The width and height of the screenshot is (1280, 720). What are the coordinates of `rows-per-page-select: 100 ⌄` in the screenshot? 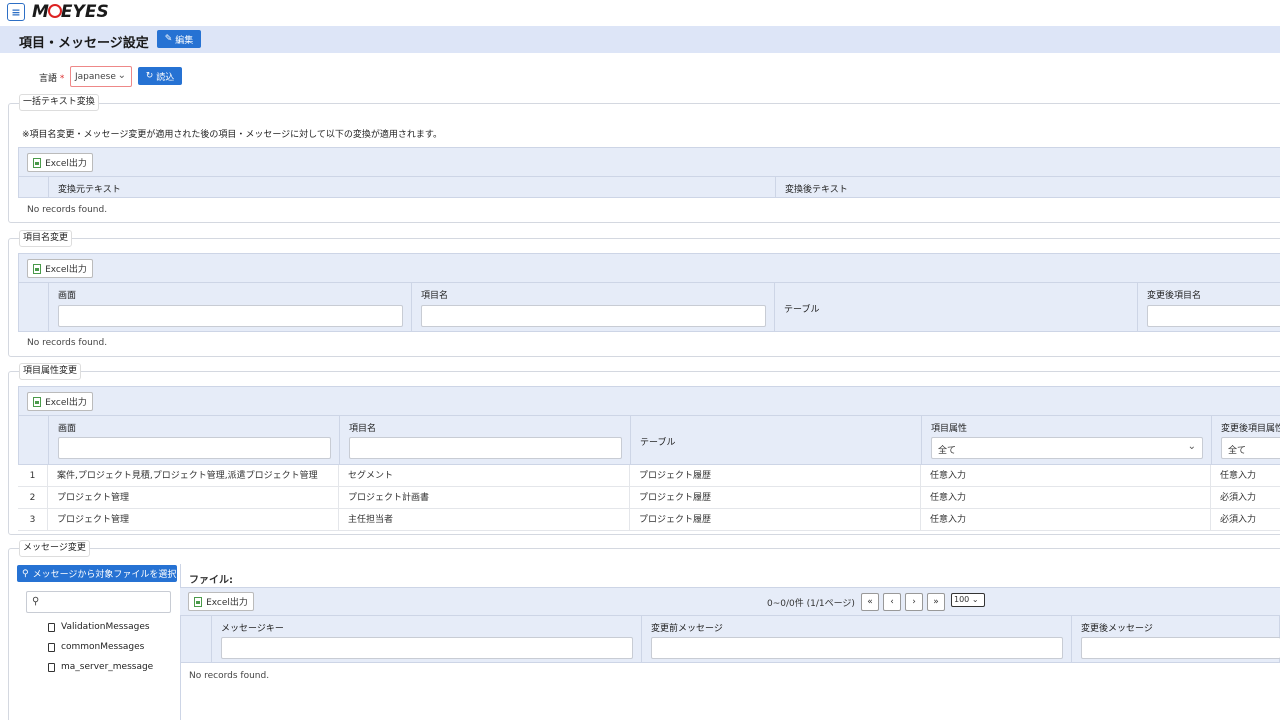 It's located at (968, 600).